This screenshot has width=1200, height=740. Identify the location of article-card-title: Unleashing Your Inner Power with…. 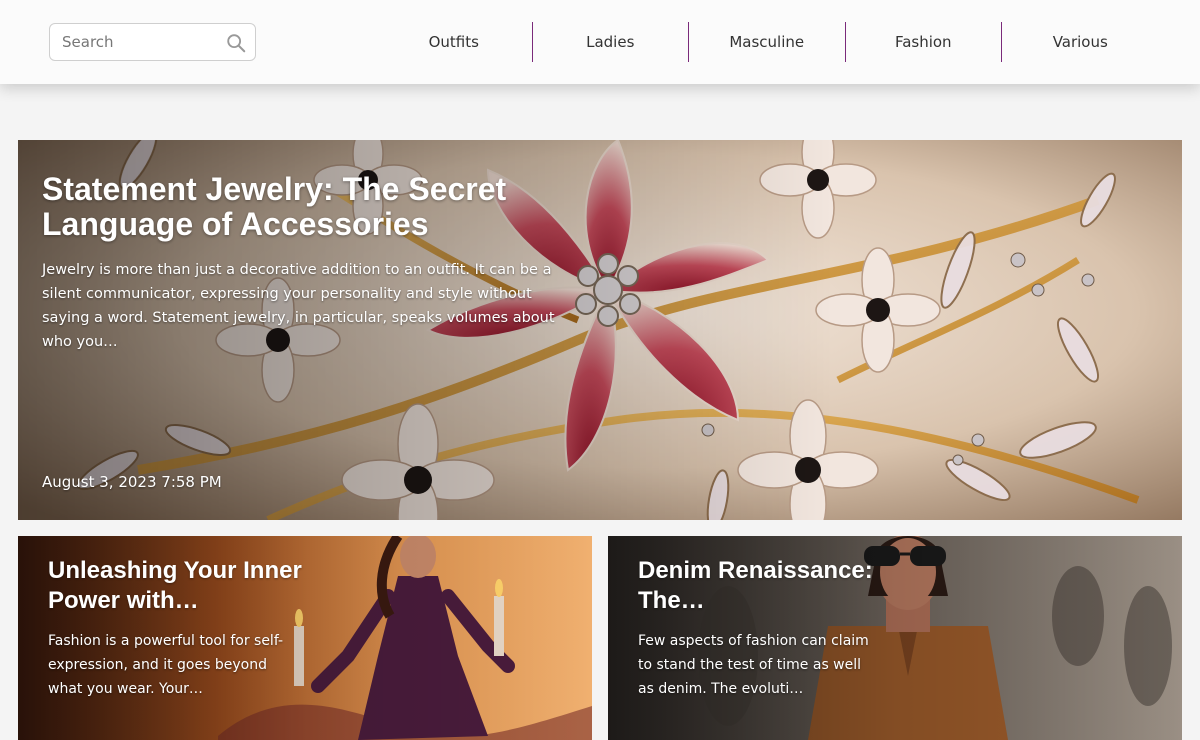
(178, 586).